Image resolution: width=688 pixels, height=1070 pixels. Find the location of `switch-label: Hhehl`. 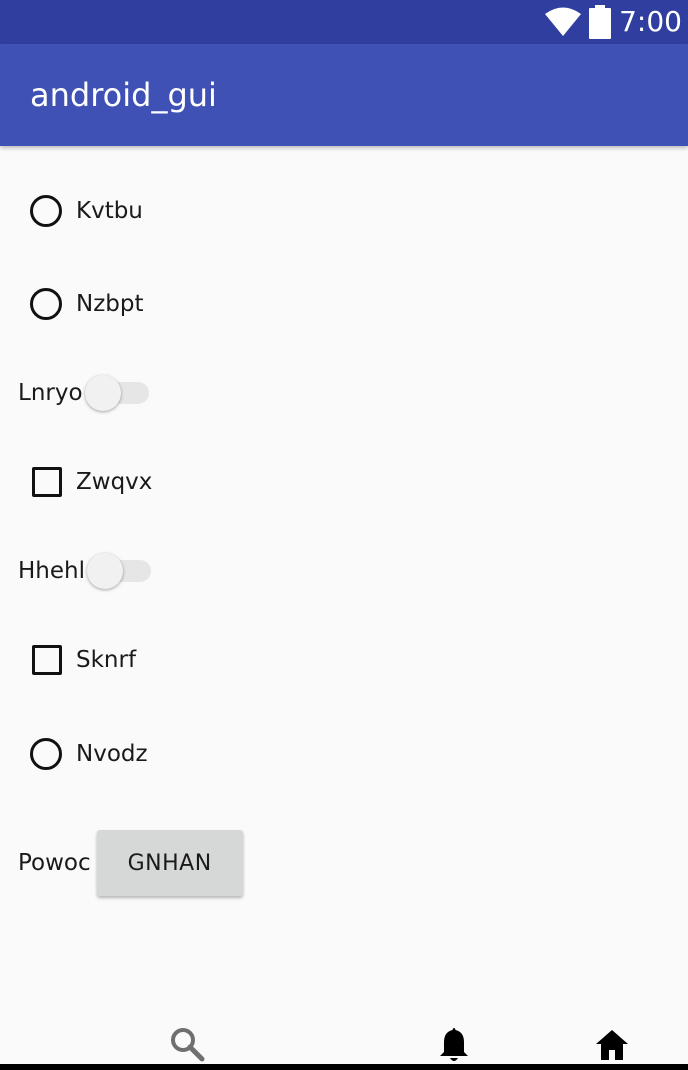

switch-label: Hhehl is located at coordinates (51, 571).